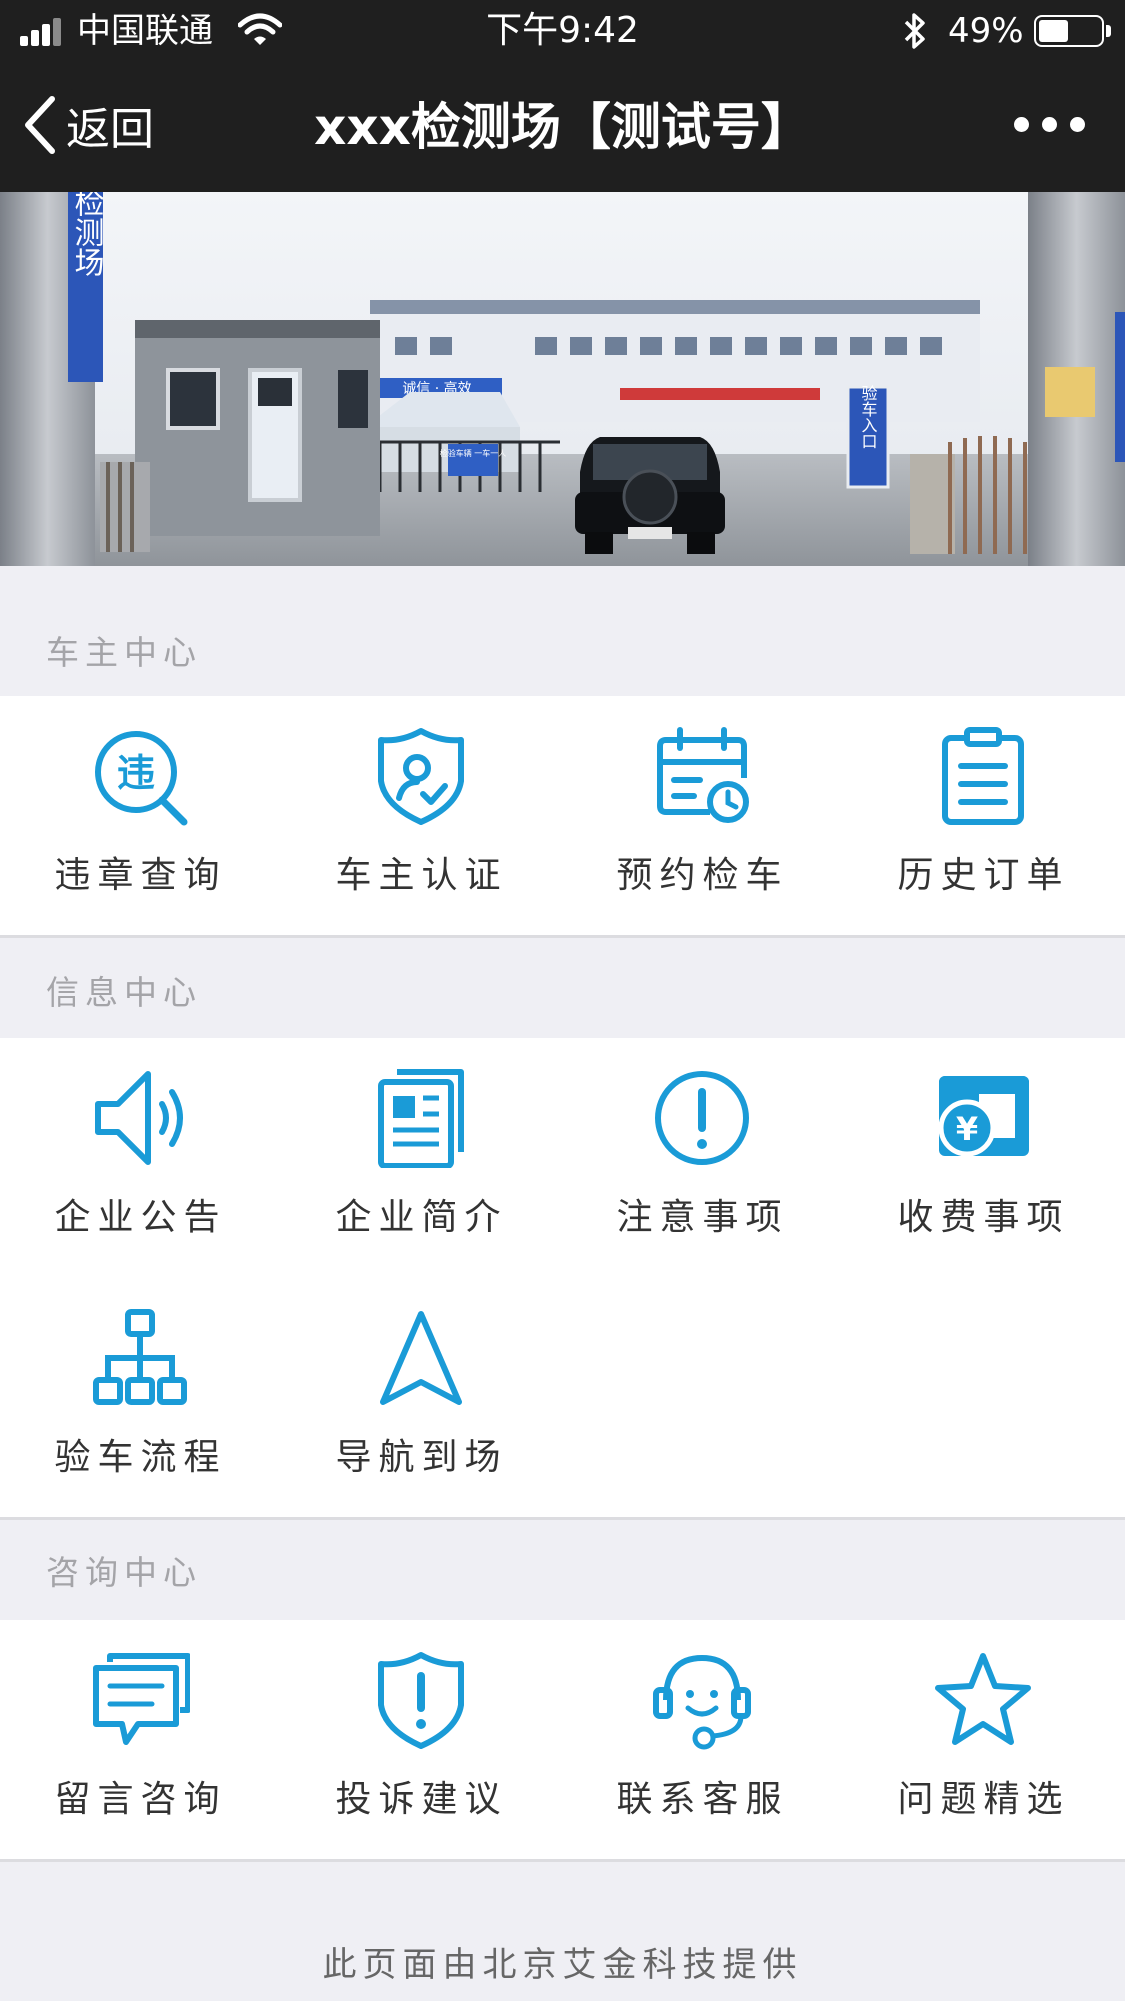 The image size is (1125, 2001). I want to click on section-divider, so click(562, 1860).